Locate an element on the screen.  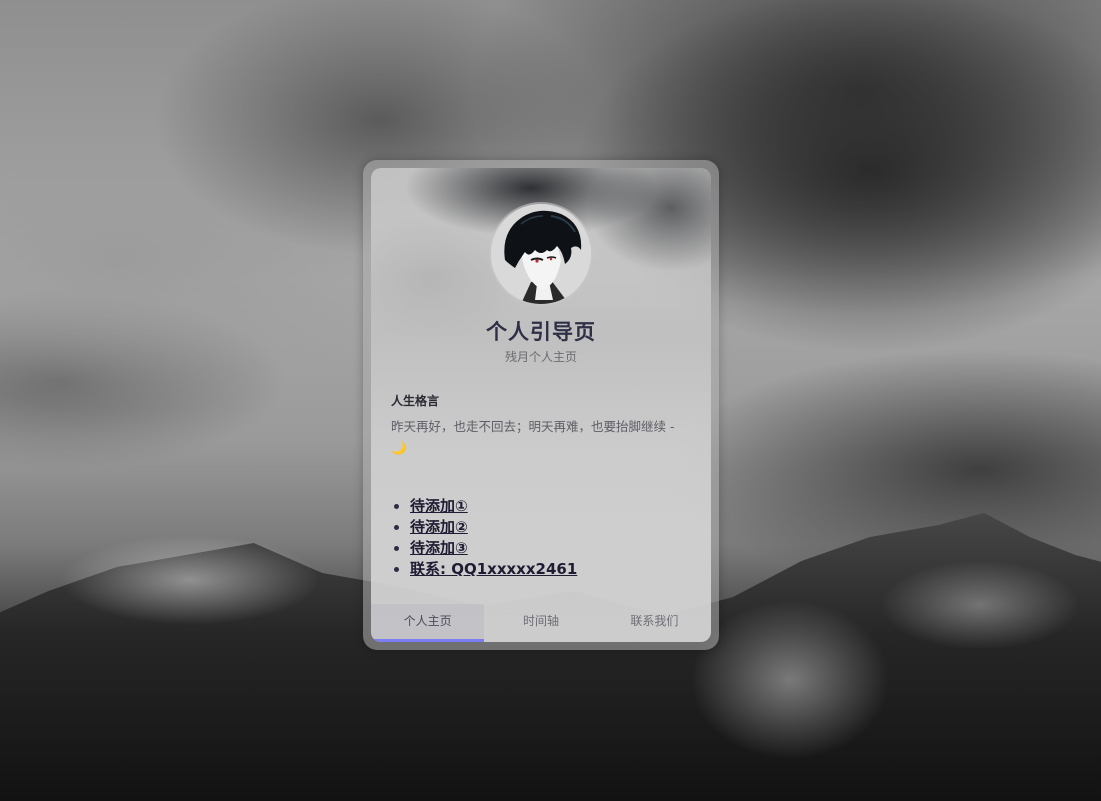
tab-bar: 个人主页 时间轴 联系我们 is located at coordinates (541, 623).